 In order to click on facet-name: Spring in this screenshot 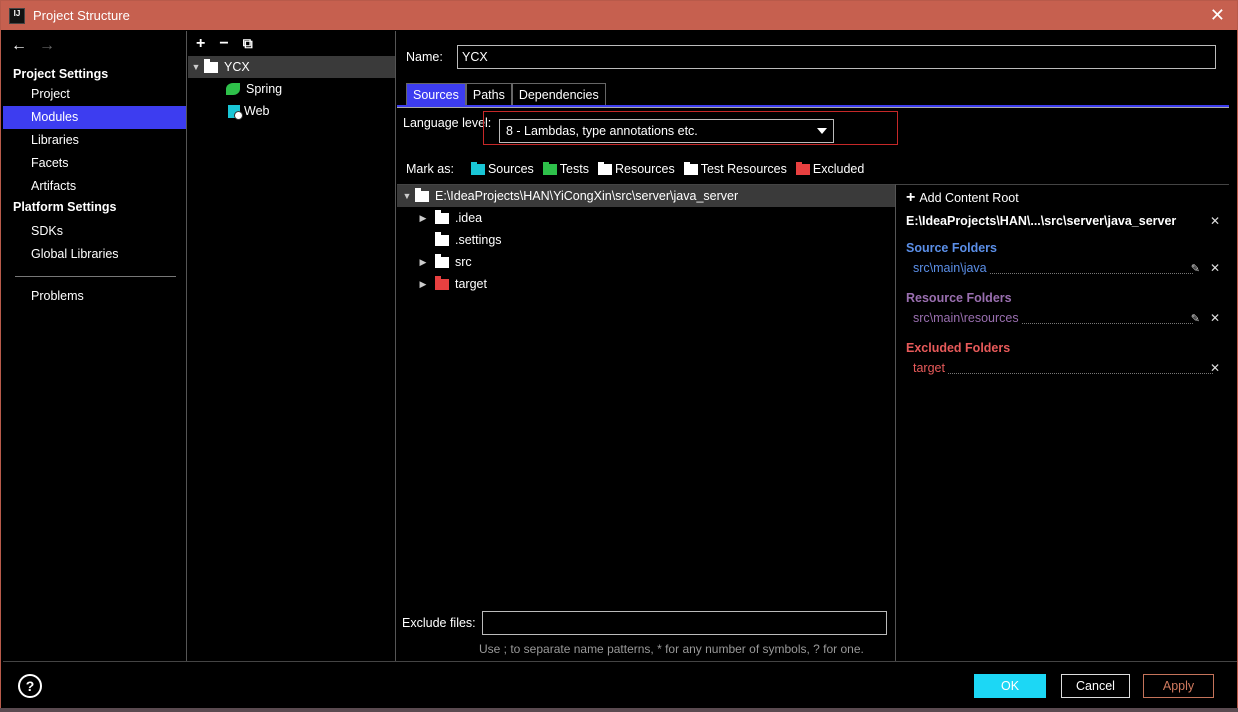, I will do `click(264, 89)`.